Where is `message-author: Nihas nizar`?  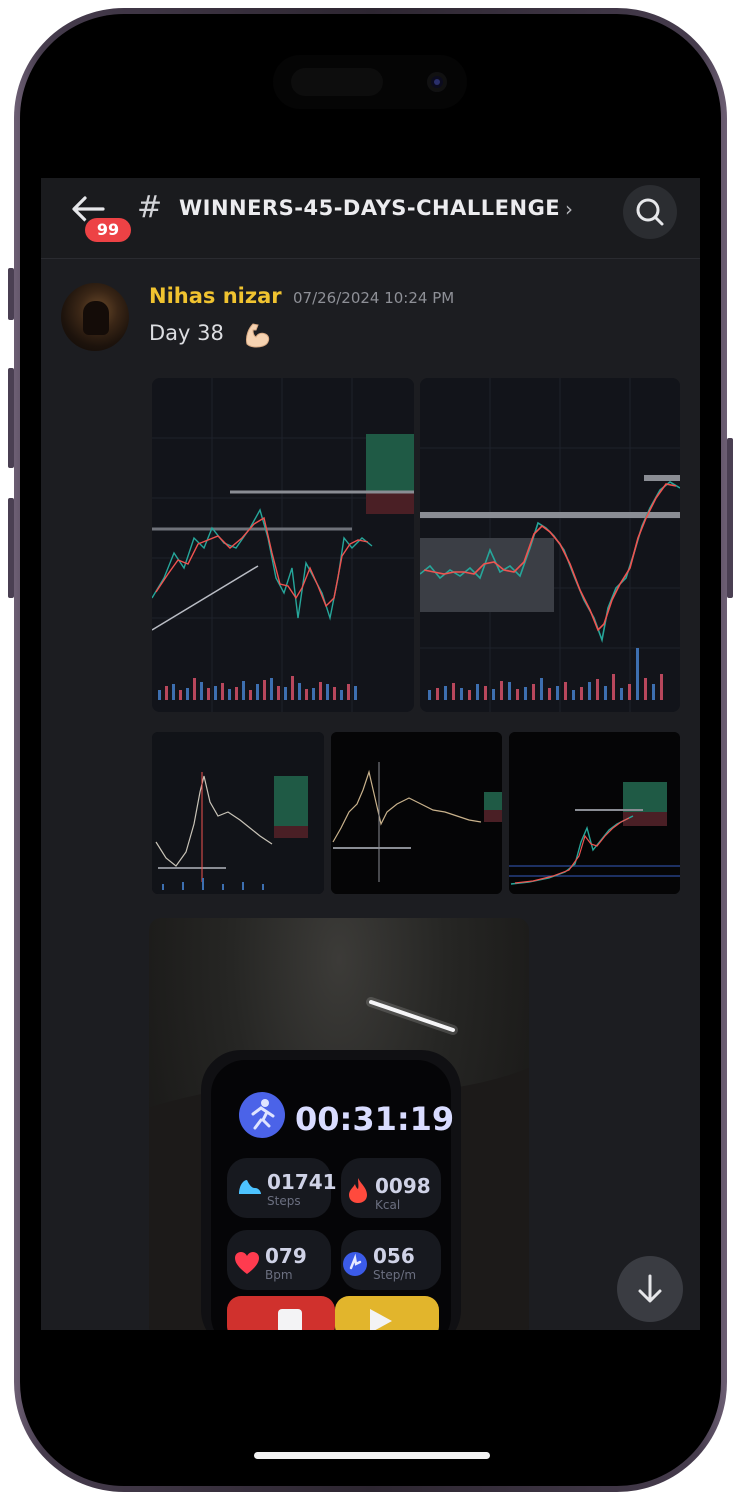 message-author: Nihas nizar is located at coordinates (215, 296).